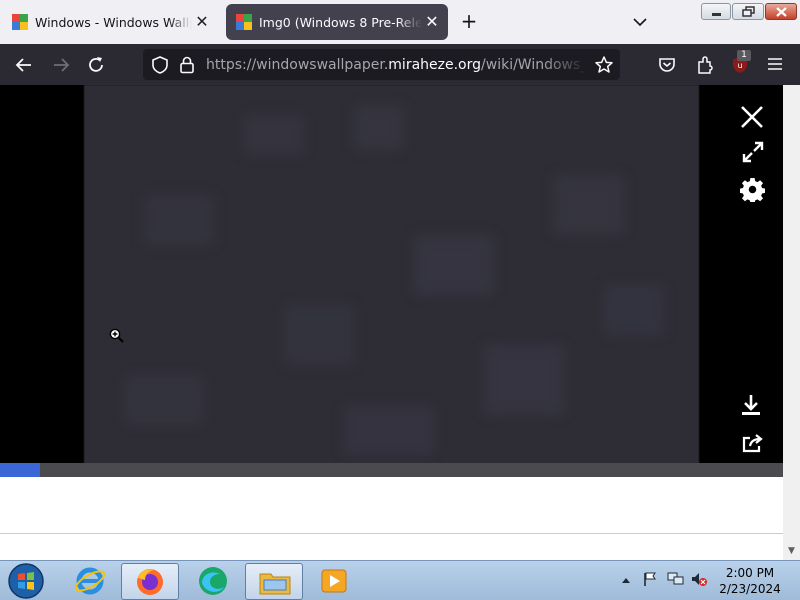 This screenshot has width=800, height=600. What do you see at coordinates (160, 65) in the screenshot?
I see `shield-icon` at bounding box center [160, 65].